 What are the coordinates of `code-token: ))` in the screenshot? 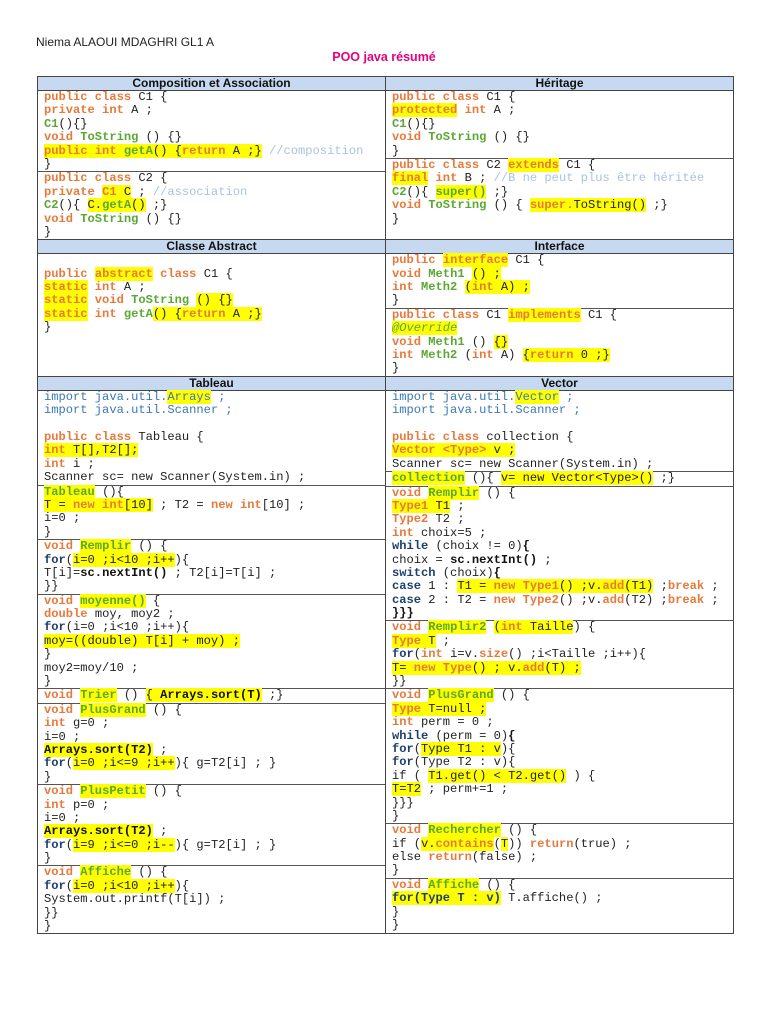 It's located at (519, 843).